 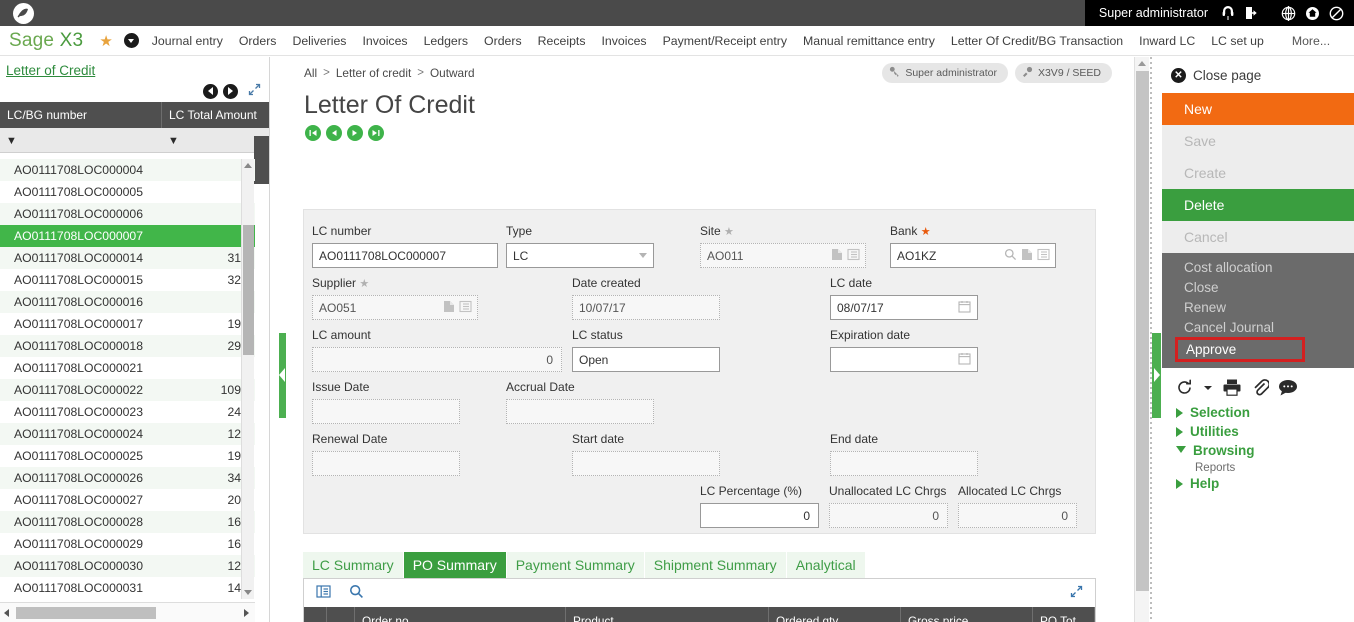 I want to click on grid-header-order-no: Order no., so click(x=460, y=614).